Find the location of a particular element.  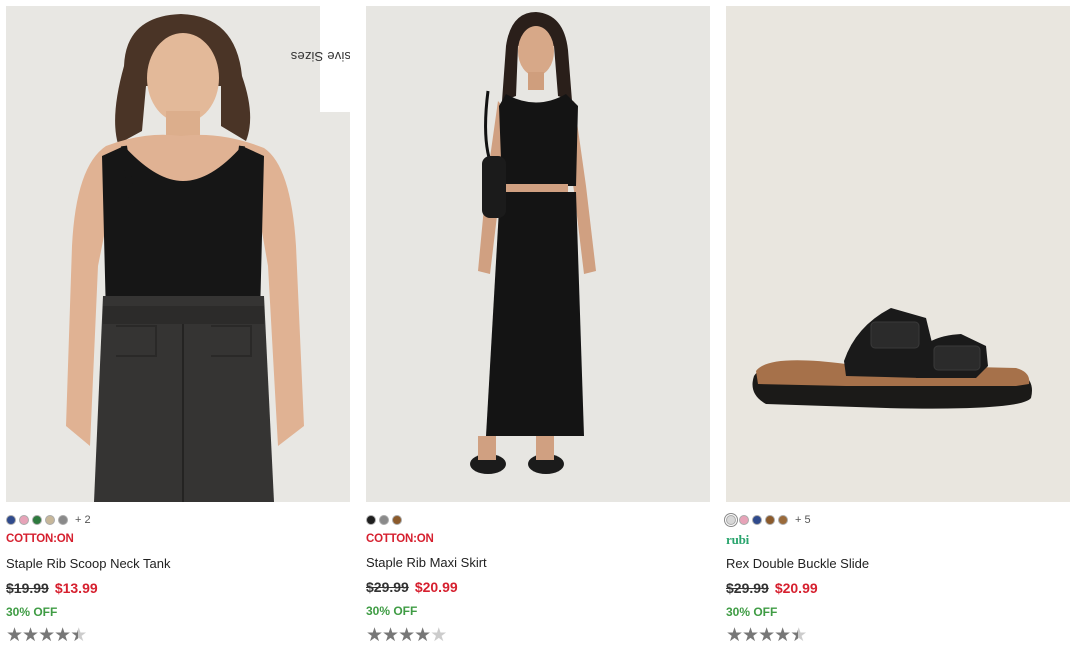

price-block: $19.99 $13.99 is located at coordinates (52, 588).